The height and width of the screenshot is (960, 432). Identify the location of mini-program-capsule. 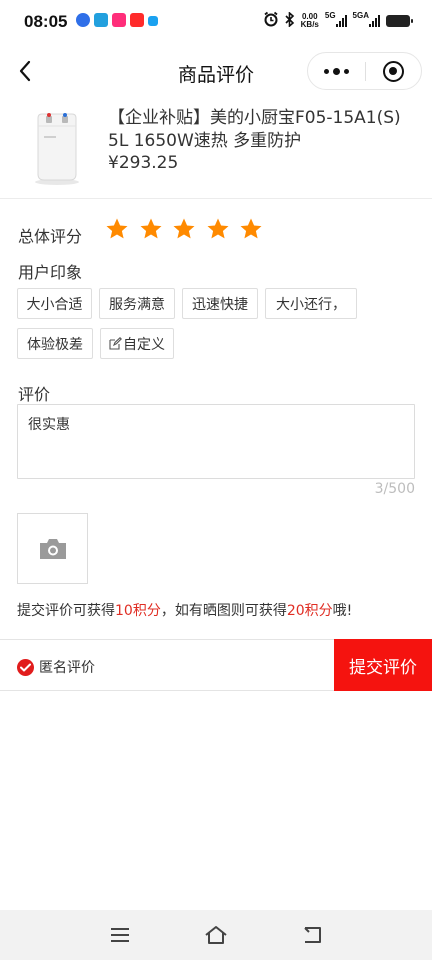
(364, 71).